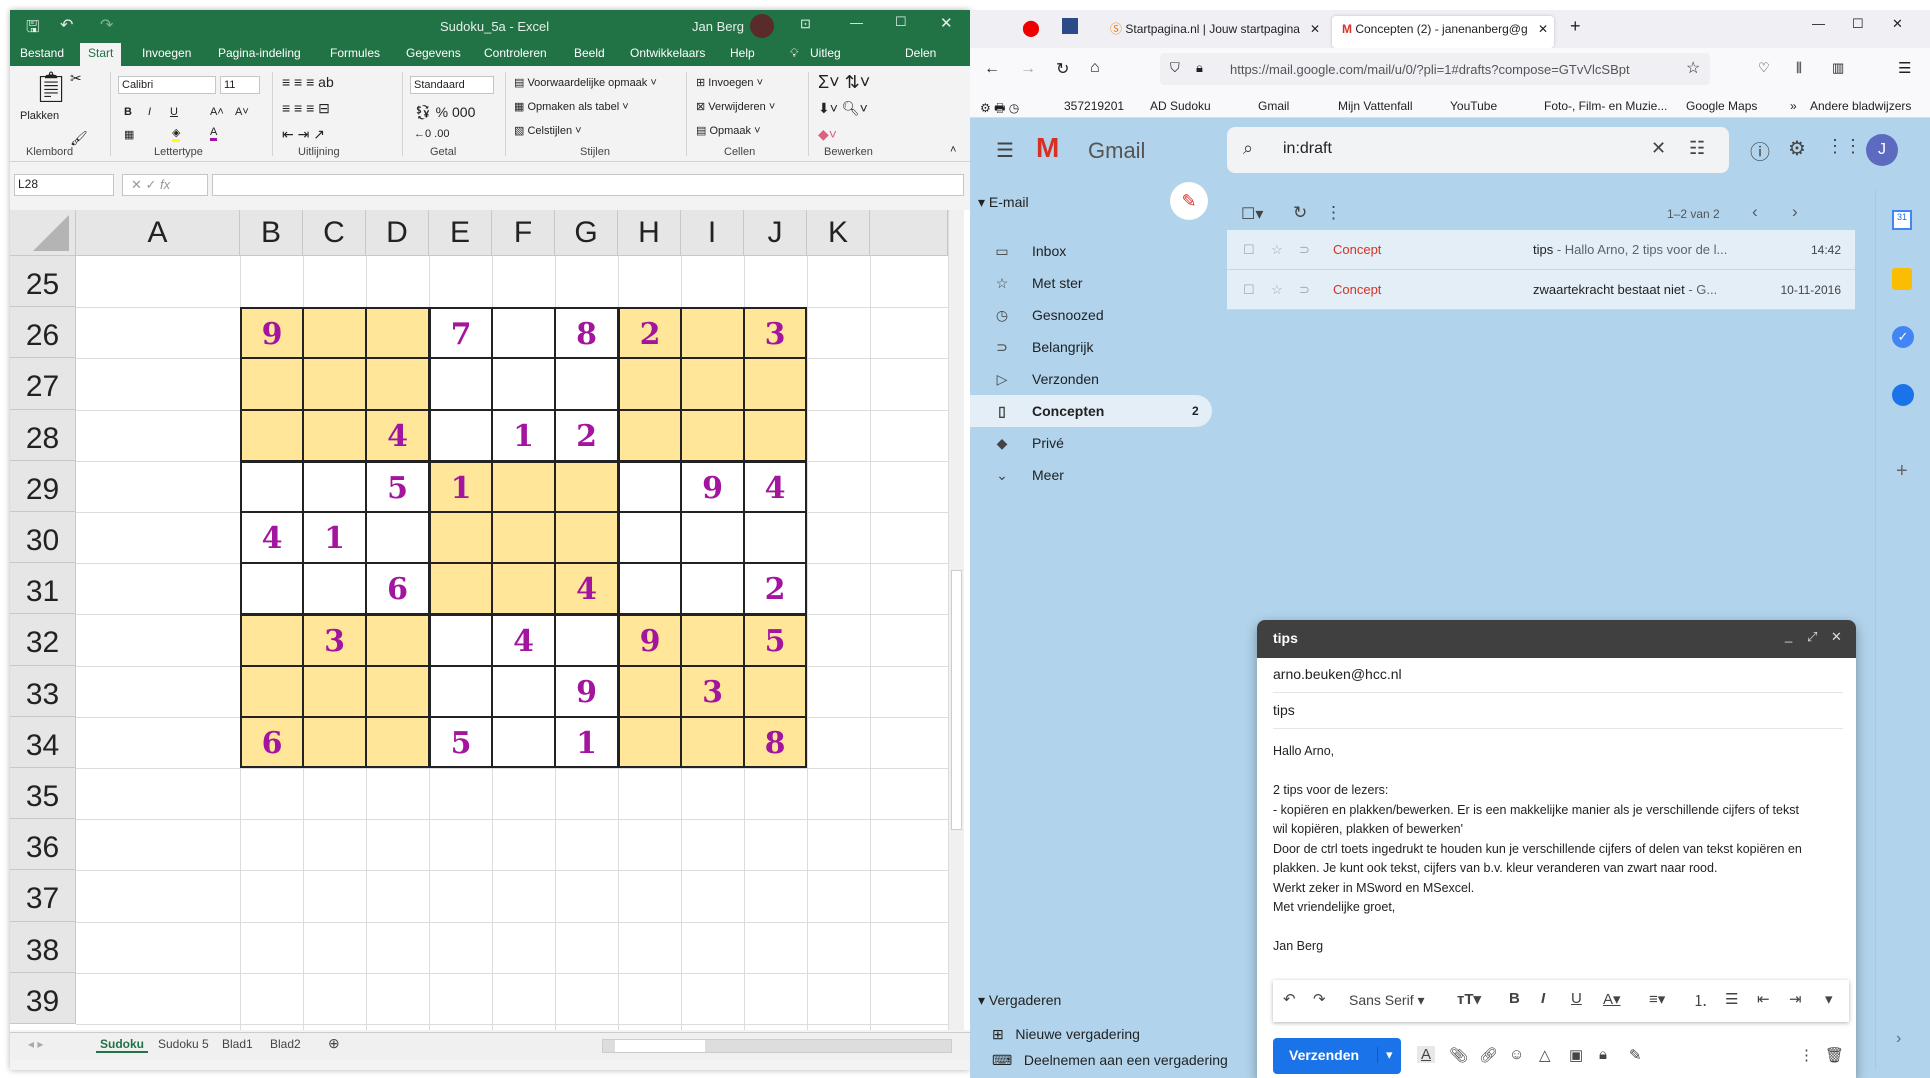 Image resolution: width=1930 pixels, height=1078 pixels. What do you see at coordinates (1858, 24) in the screenshot?
I see `maximize-icon: ☐` at bounding box center [1858, 24].